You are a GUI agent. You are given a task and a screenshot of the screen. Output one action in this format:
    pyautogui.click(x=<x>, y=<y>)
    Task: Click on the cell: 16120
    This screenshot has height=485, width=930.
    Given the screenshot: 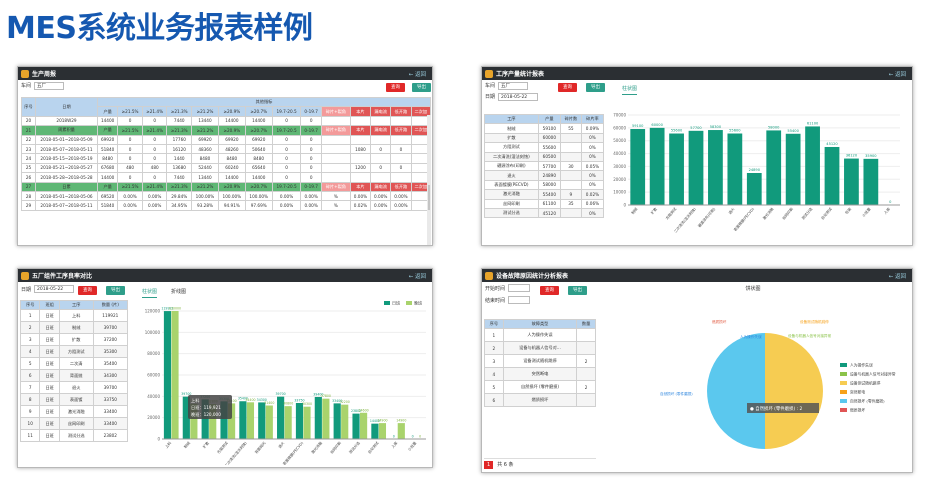 What is the action you would take?
    pyautogui.click(x=179, y=149)
    